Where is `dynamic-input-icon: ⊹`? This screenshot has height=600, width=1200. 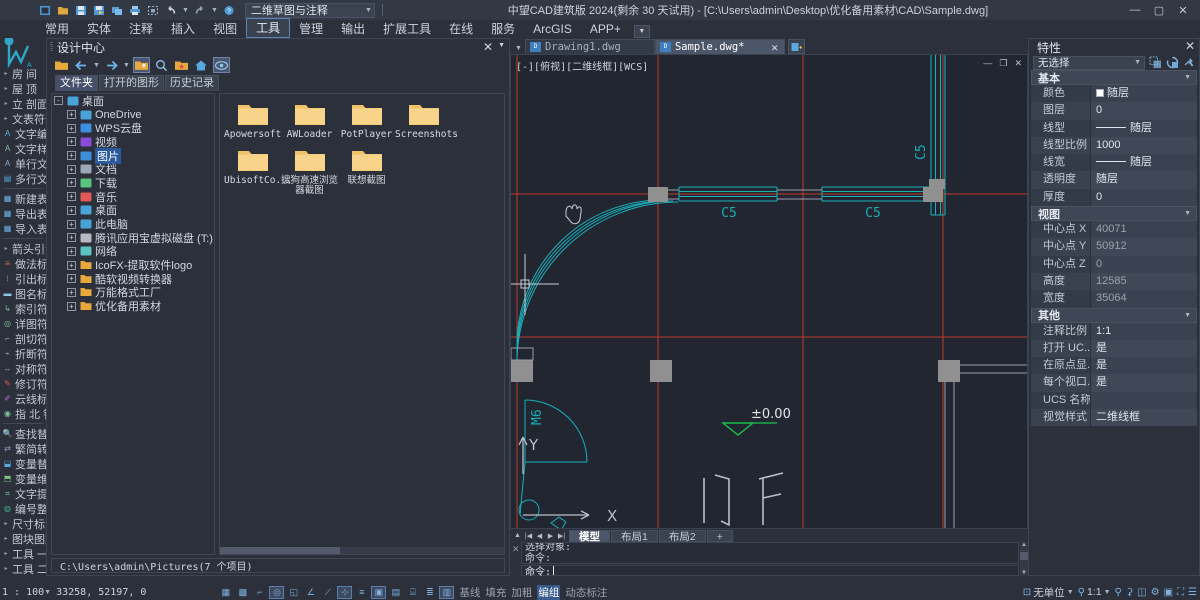
dynamic-input-icon: ⊹ is located at coordinates (345, 592).